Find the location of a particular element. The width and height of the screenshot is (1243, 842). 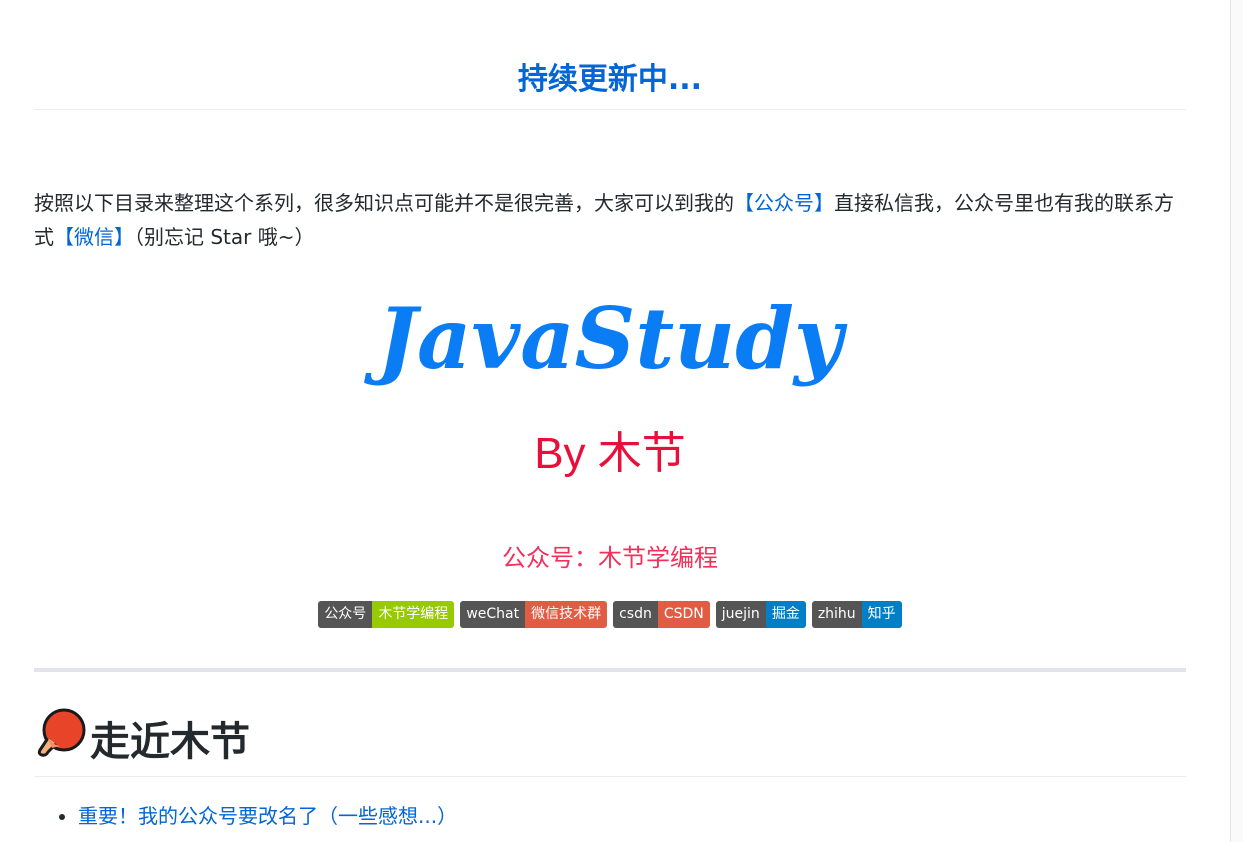

badge-label: juejin is located at coordinates (740, 614).